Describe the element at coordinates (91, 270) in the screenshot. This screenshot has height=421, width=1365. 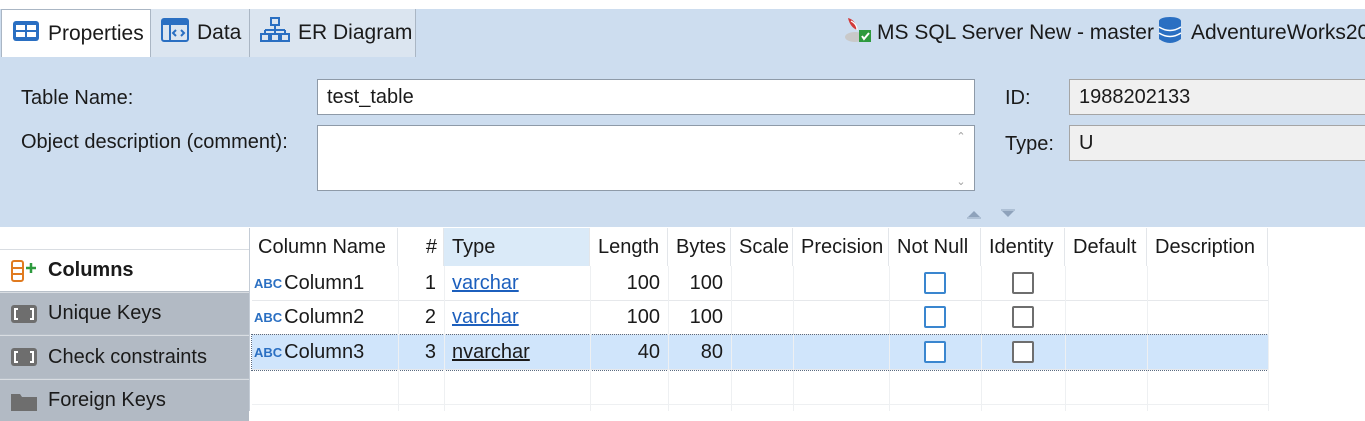
I see `sidebar-item-label: Columns` at that location.